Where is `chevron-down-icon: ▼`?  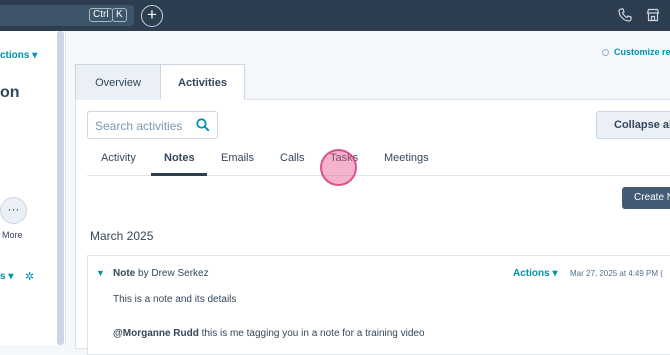 chevron-down-icon: ▼ is located at coordinates (100, 273).